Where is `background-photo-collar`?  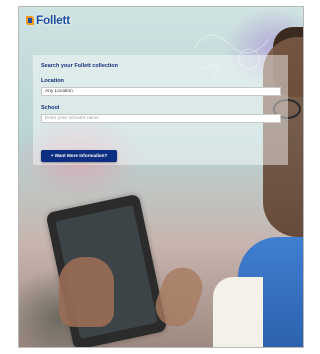
background-photo-collar is located at coordinates (238, 312).